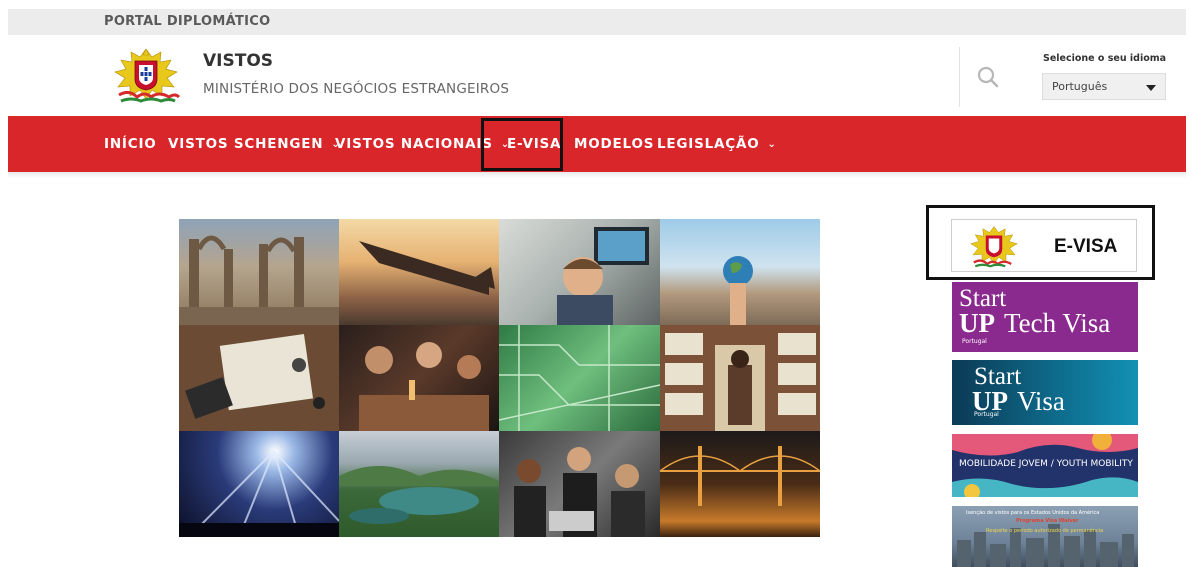  Describe the element at coordinates (740, 378) in the screenshot. I see `collage-tile-library-bookshelves` at that location.